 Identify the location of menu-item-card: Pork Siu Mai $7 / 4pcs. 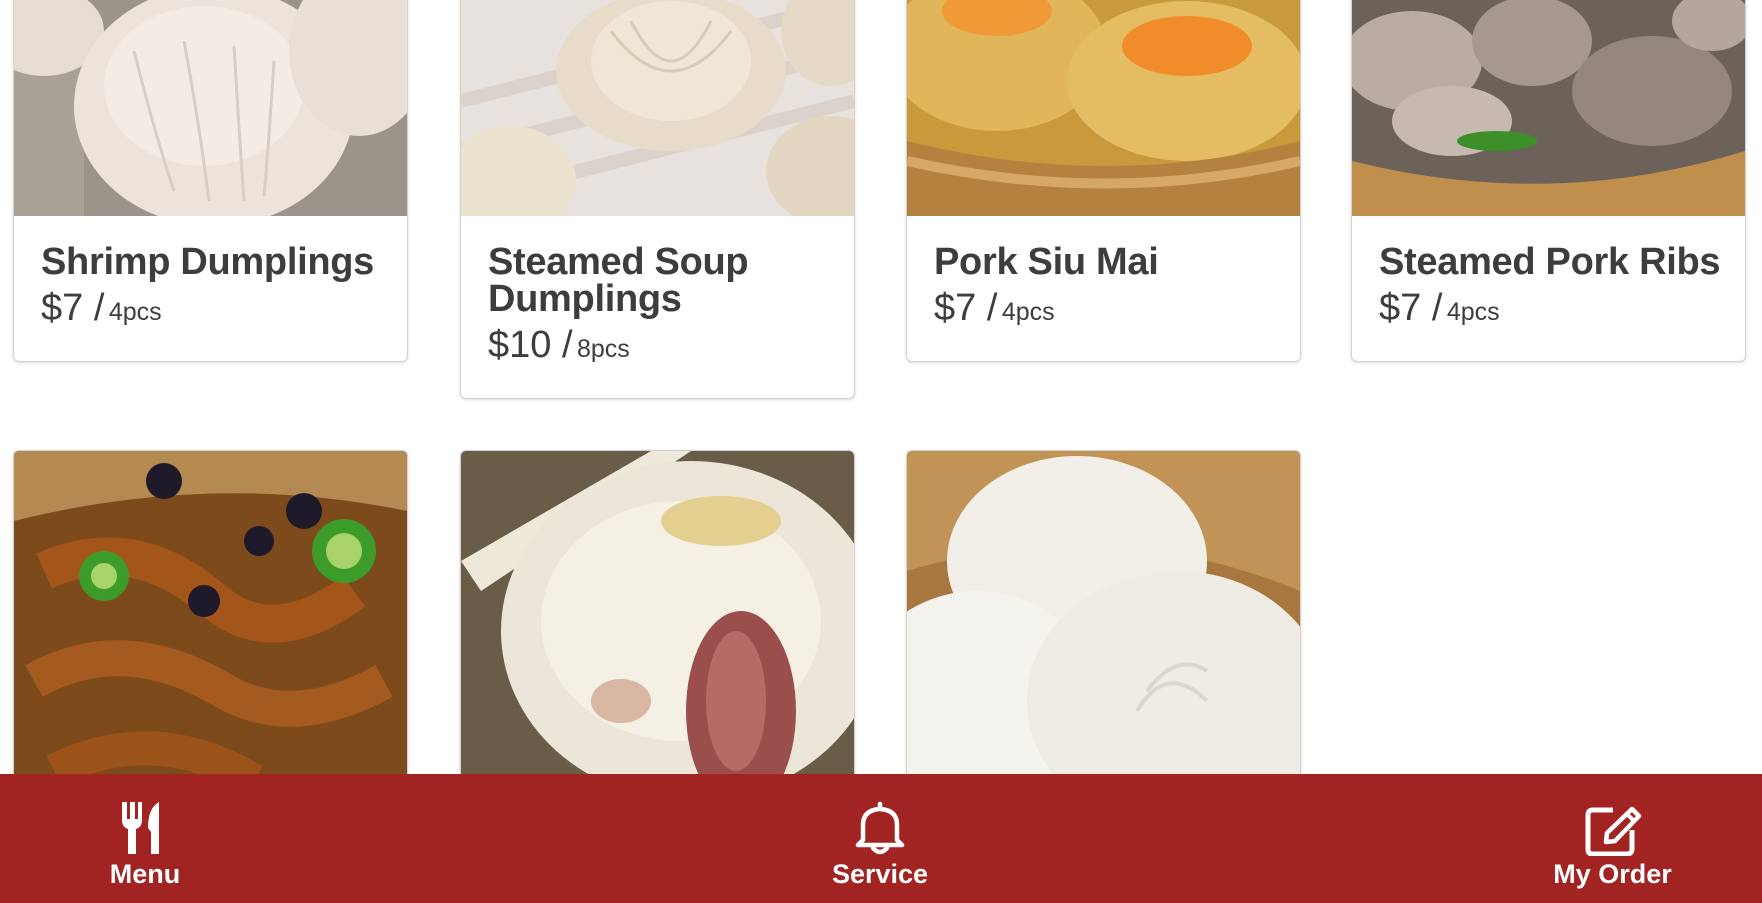
(1103, 181).